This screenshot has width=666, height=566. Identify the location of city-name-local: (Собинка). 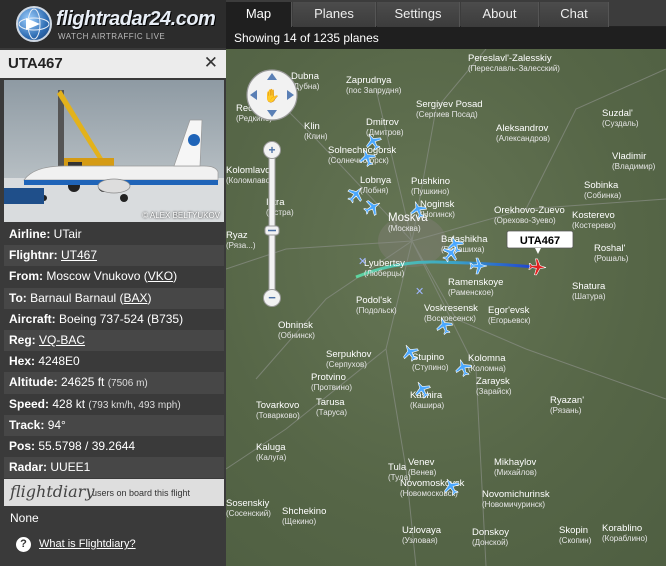
(602, 195).